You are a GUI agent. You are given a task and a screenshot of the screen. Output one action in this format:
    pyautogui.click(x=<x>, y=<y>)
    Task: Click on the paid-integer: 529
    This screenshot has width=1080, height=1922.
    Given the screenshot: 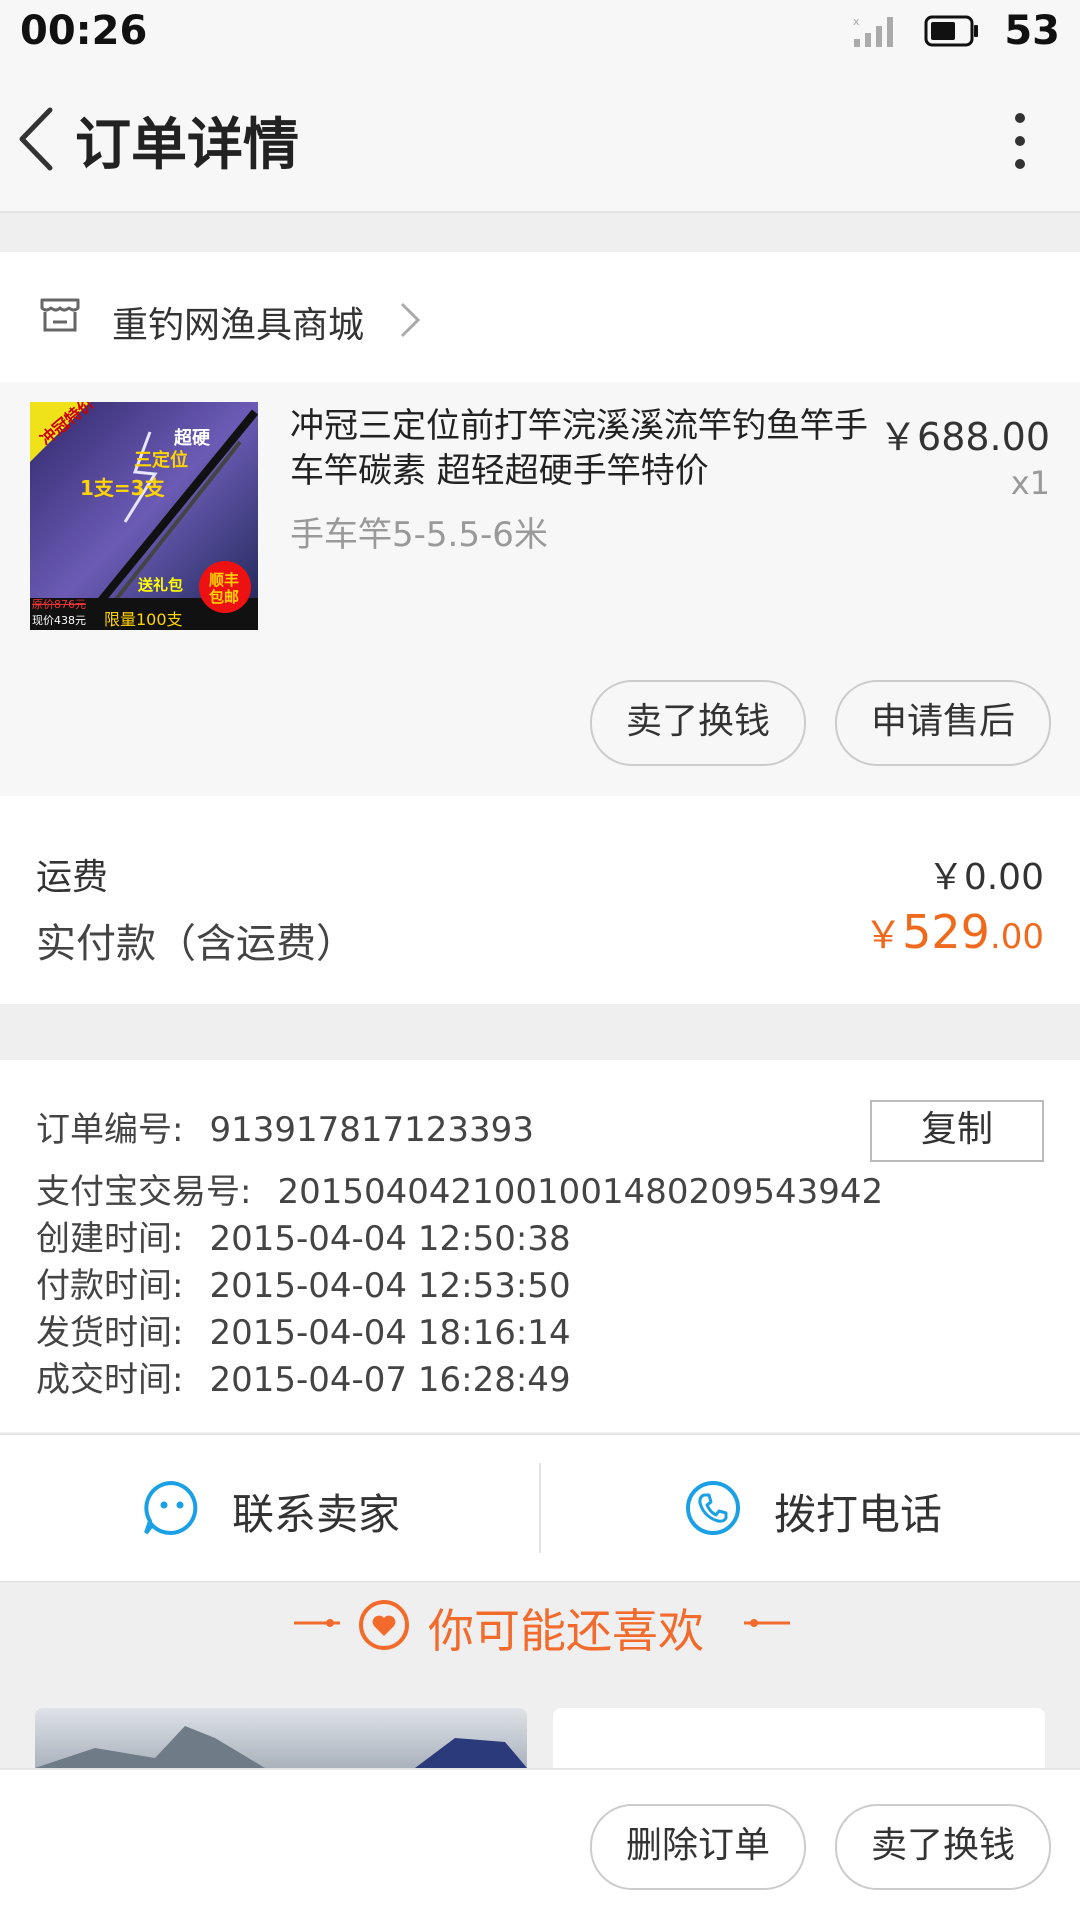 What is the action you would take?
    pyautogui.click(x=946, y=932)
    